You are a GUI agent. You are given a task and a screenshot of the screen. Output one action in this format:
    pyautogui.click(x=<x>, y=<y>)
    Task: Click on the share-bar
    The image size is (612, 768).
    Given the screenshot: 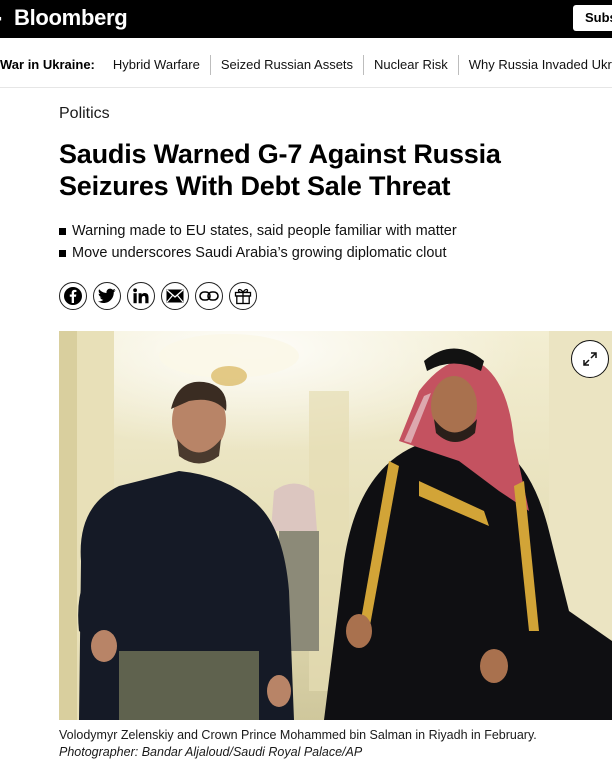 What is the action you would take?
    pyautogui.click(x=158, y=296)
    